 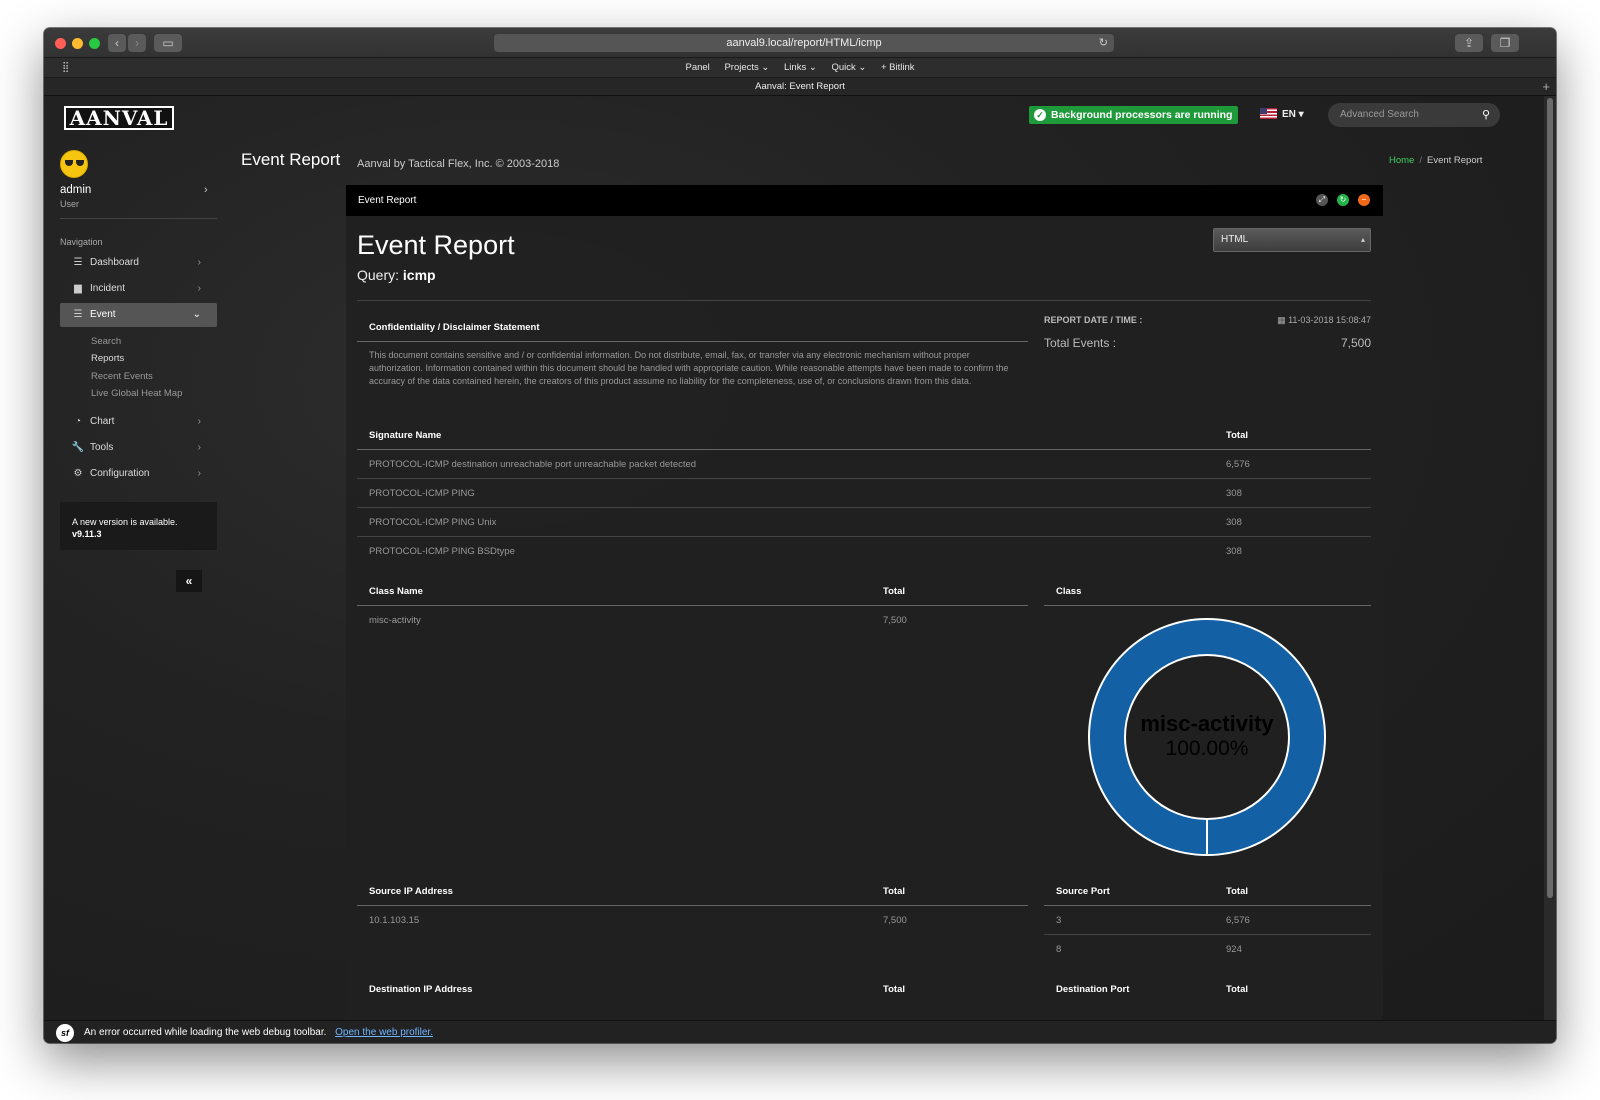 What do you see at coordinates (698, 67) in the screenshot?
I see `bookmark-panel: Panel` at bounding box center [698, 67].